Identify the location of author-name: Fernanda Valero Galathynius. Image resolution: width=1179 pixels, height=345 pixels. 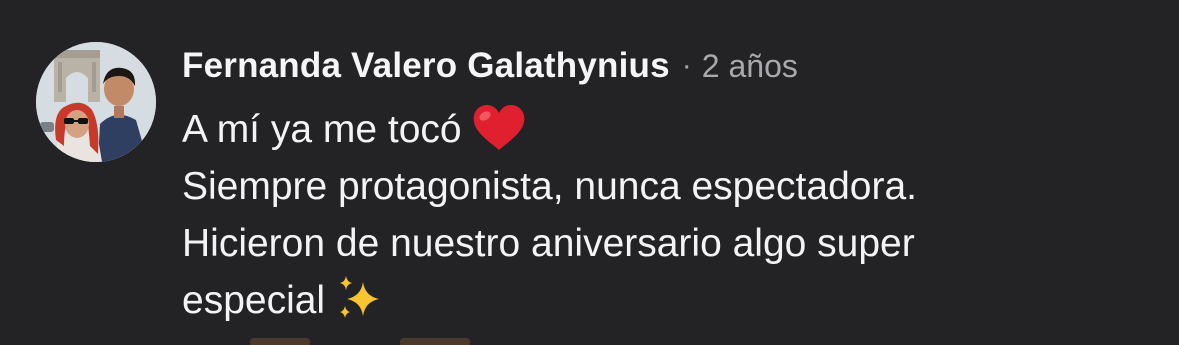
(426, 66).